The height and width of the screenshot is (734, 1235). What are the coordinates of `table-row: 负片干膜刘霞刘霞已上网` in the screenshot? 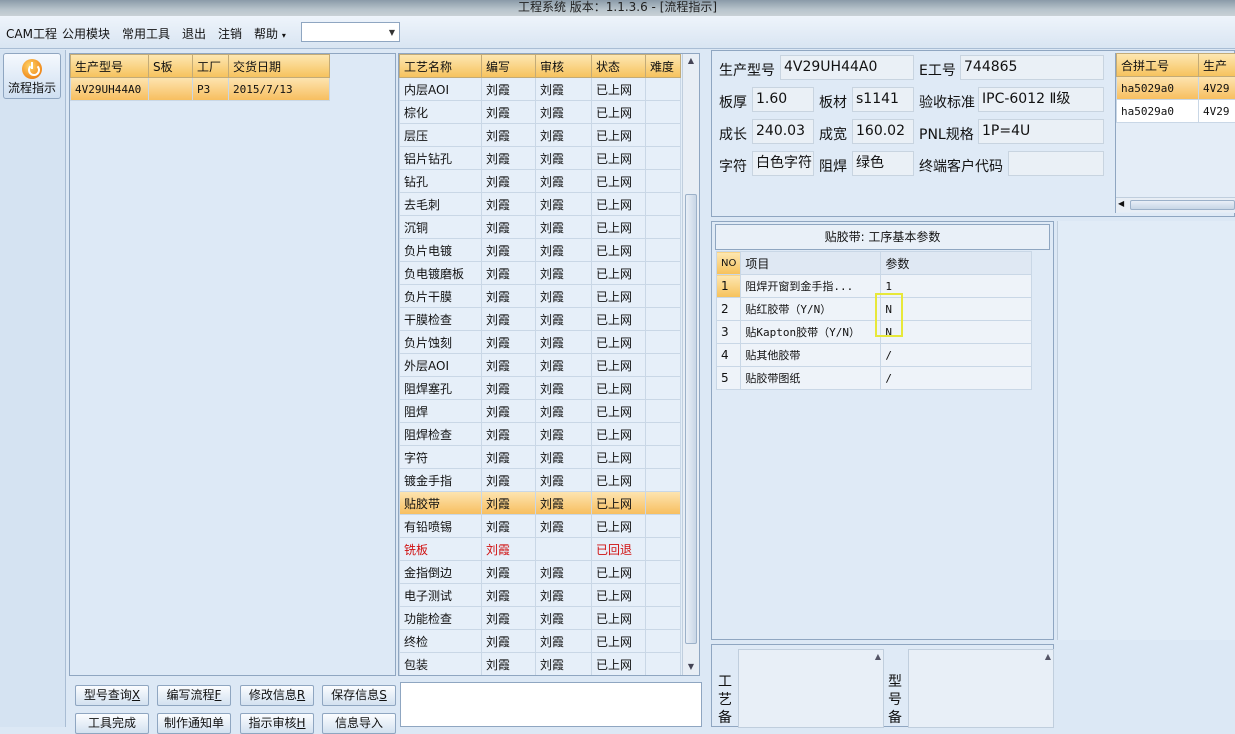 It's located at (540, 296).